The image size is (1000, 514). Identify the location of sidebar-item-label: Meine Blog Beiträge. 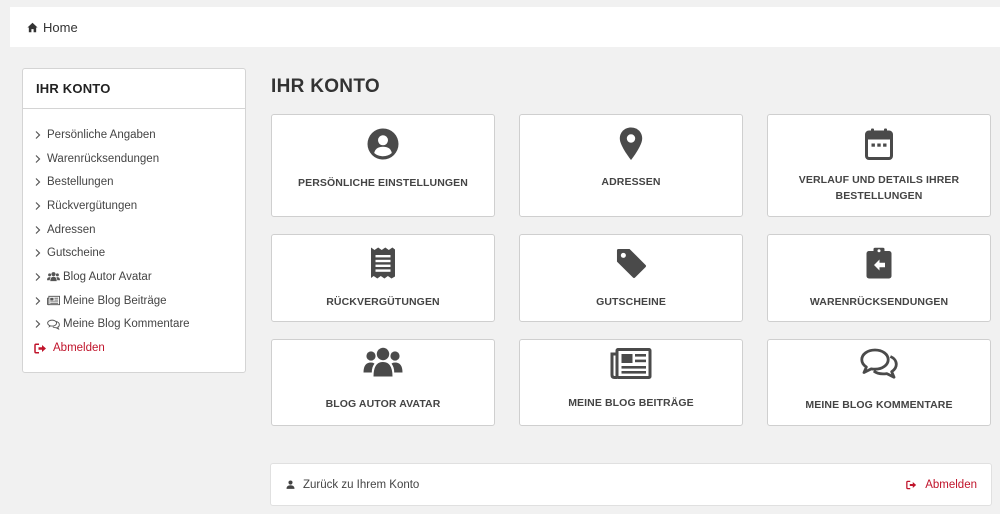
(115, 300).